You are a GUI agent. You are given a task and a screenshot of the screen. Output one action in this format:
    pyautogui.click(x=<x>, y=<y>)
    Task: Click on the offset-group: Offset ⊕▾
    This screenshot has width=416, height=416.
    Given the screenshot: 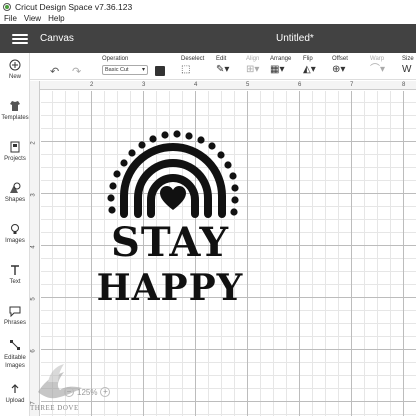 What is the action you would take?
    pyautogui.click(x=340, y=65)
    